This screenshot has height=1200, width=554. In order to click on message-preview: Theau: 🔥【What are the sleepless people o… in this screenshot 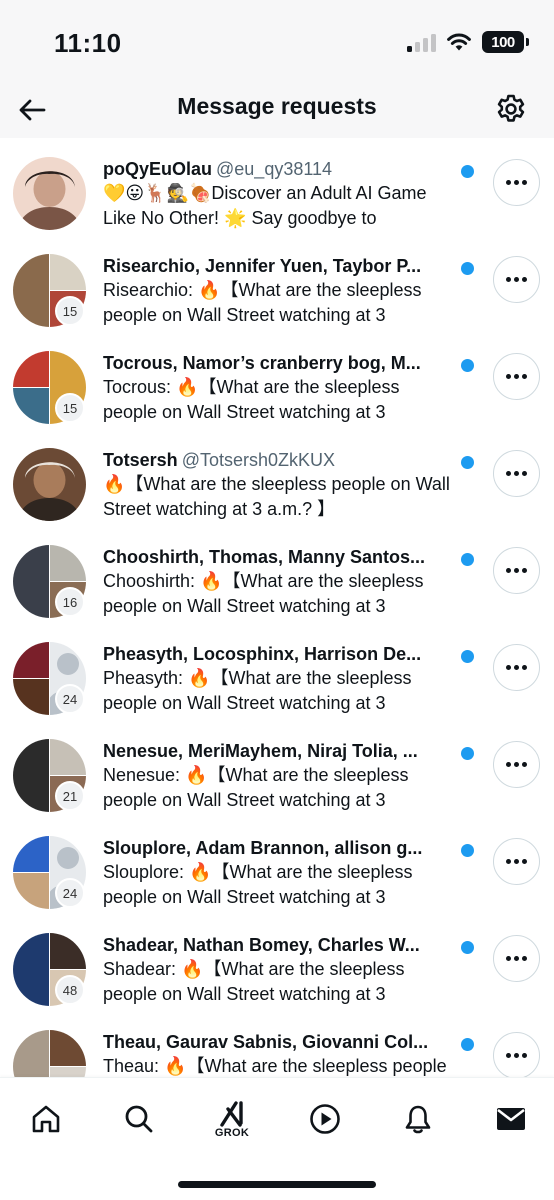, I will do `click(275, 1066)`.